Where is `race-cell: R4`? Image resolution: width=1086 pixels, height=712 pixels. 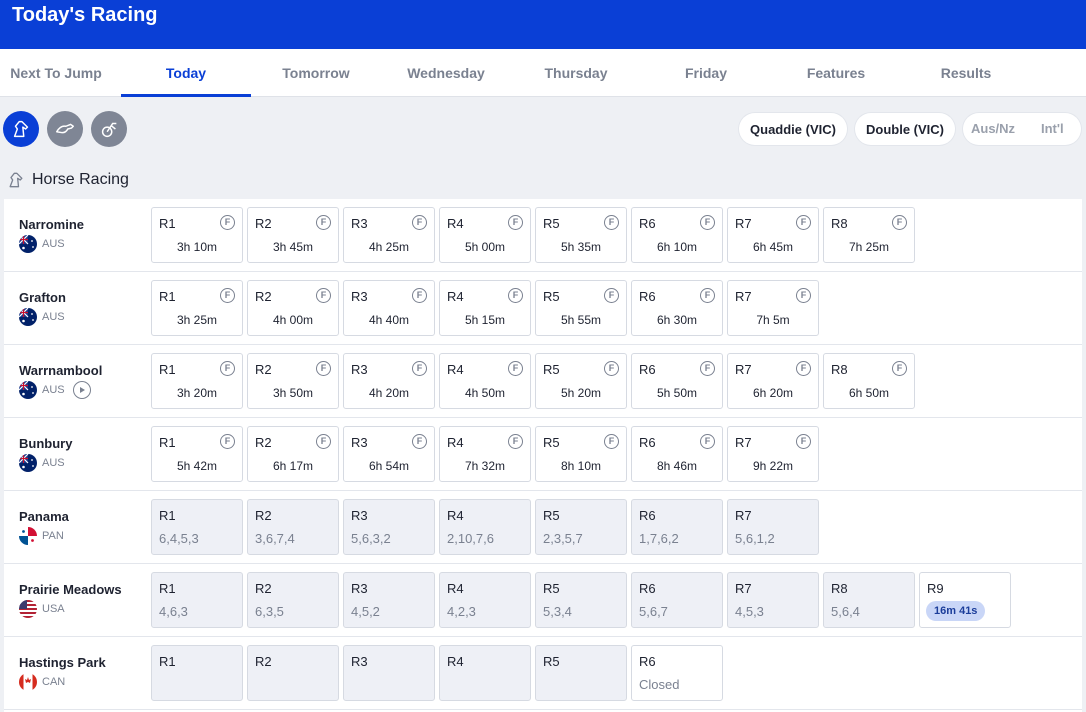 race-cell: R4 is located at coordinates (485, 673).